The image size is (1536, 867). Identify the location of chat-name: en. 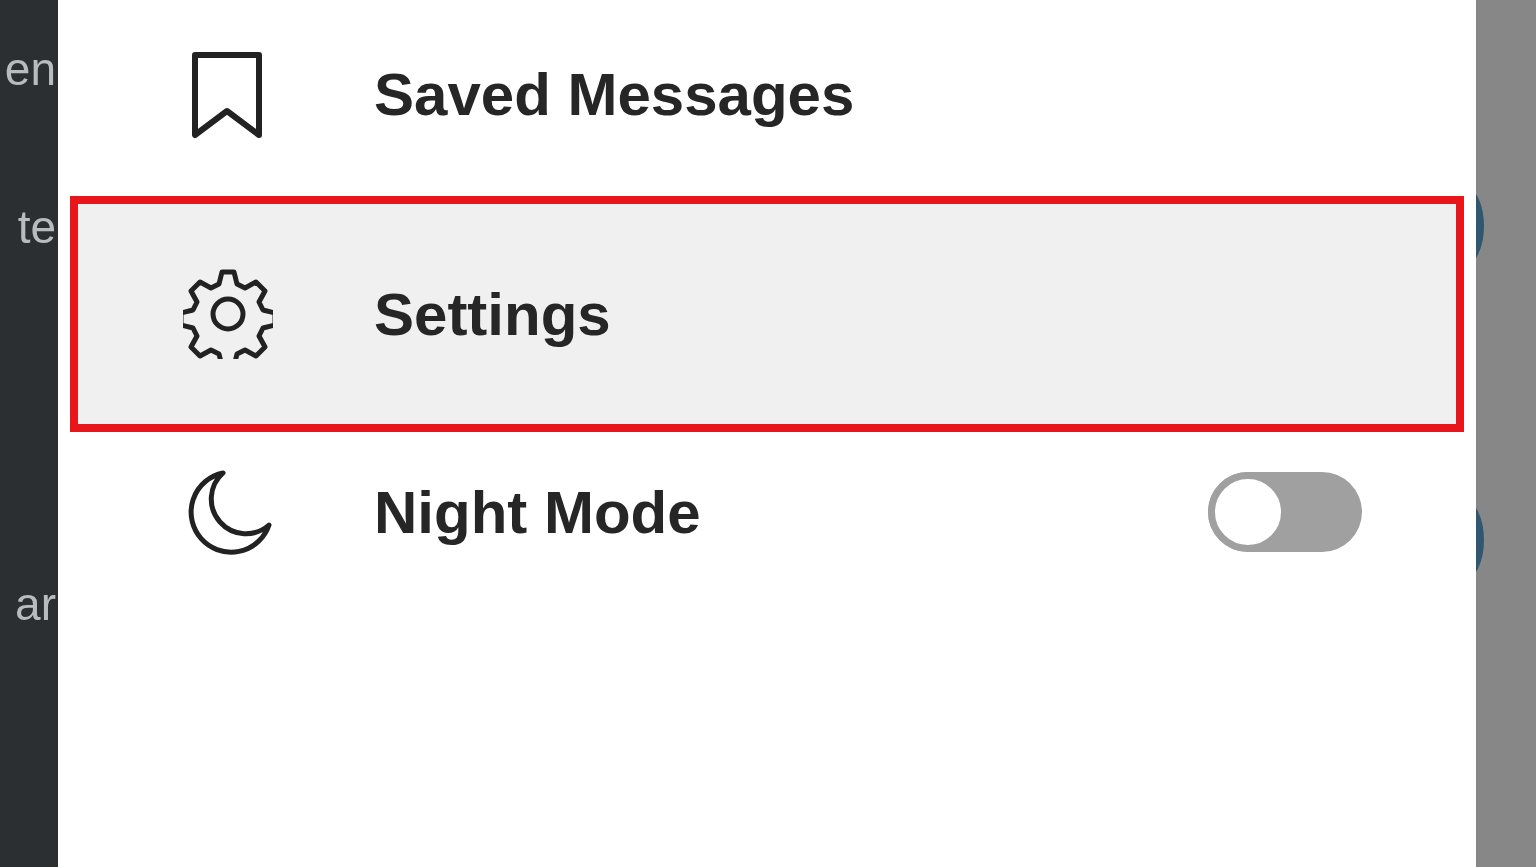
(30, 69).